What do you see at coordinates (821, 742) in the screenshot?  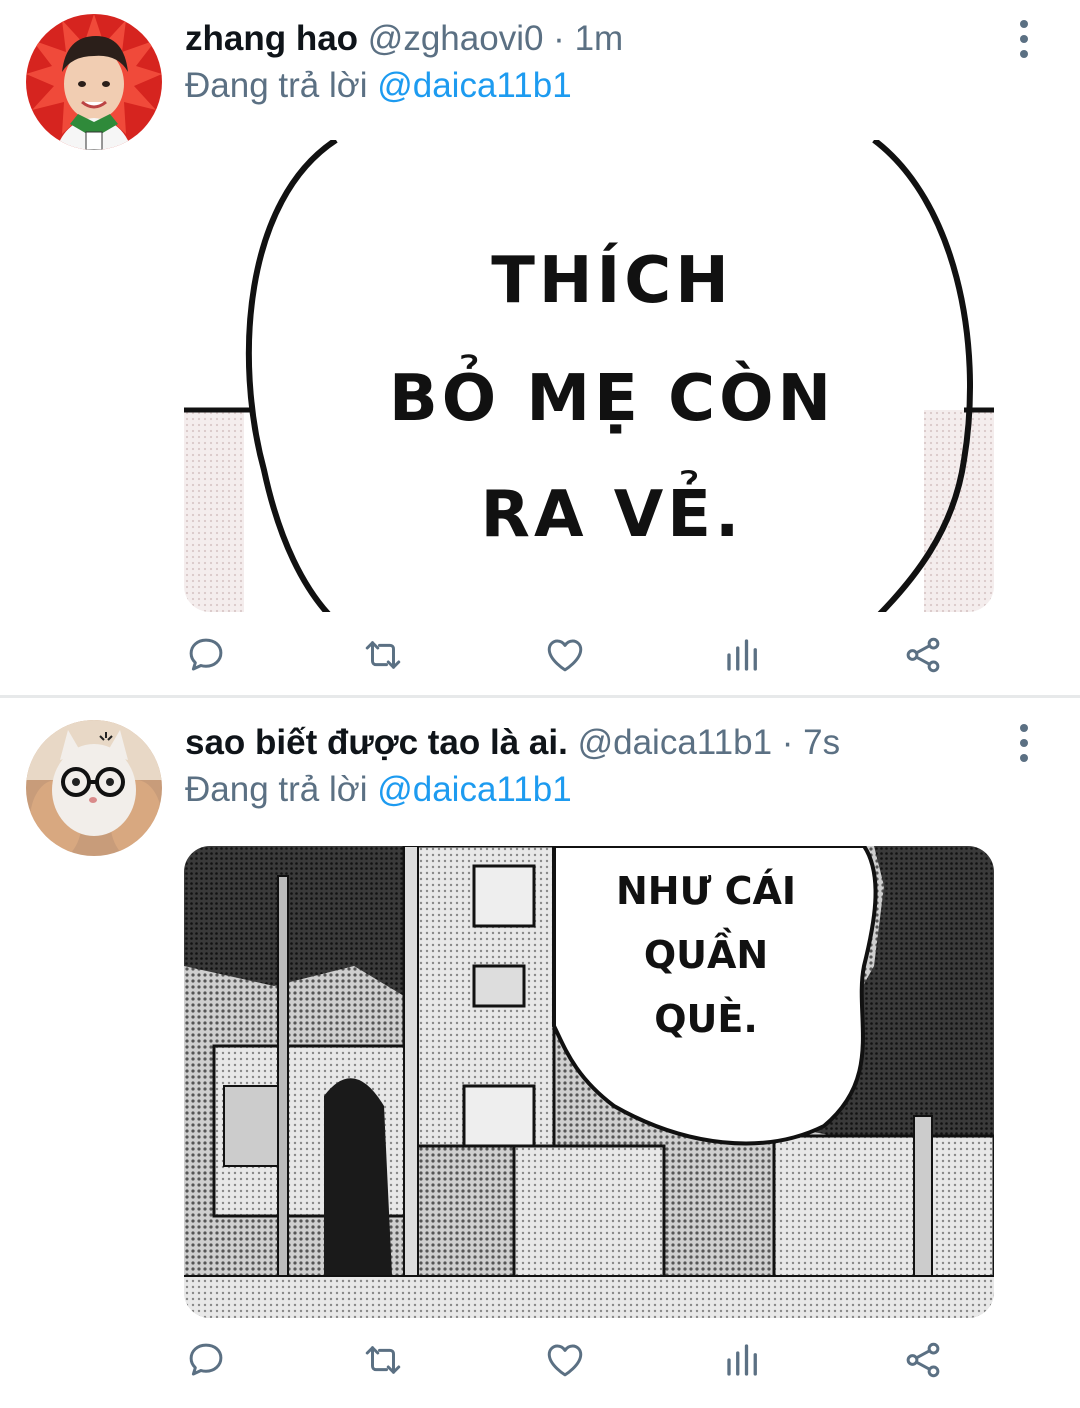 I see `timestamp: 7s` at bounding box center [821, 742].